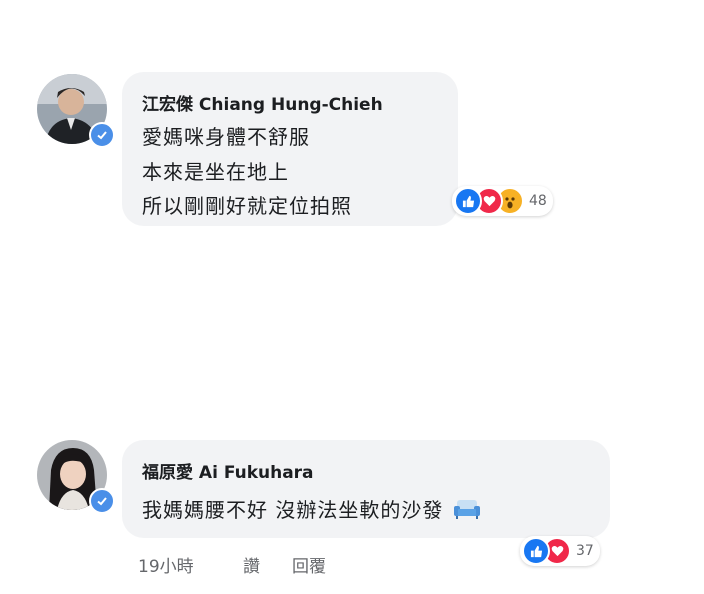 This screenshot has width=704, height=594. Describe the element at coordinates (309, 564) in the screenshot. I see `reply-link: 回覆` at that location.